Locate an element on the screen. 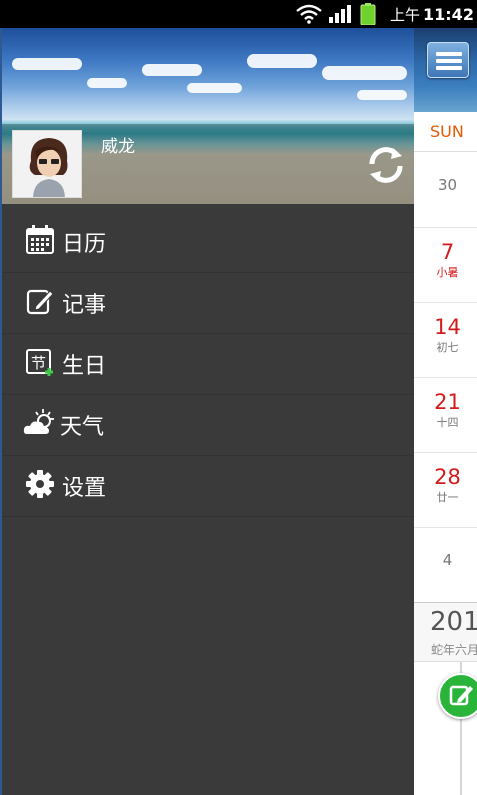 The height and width of the screenshot is (795, 477). avatar-image is located at coordinates (47, 164).